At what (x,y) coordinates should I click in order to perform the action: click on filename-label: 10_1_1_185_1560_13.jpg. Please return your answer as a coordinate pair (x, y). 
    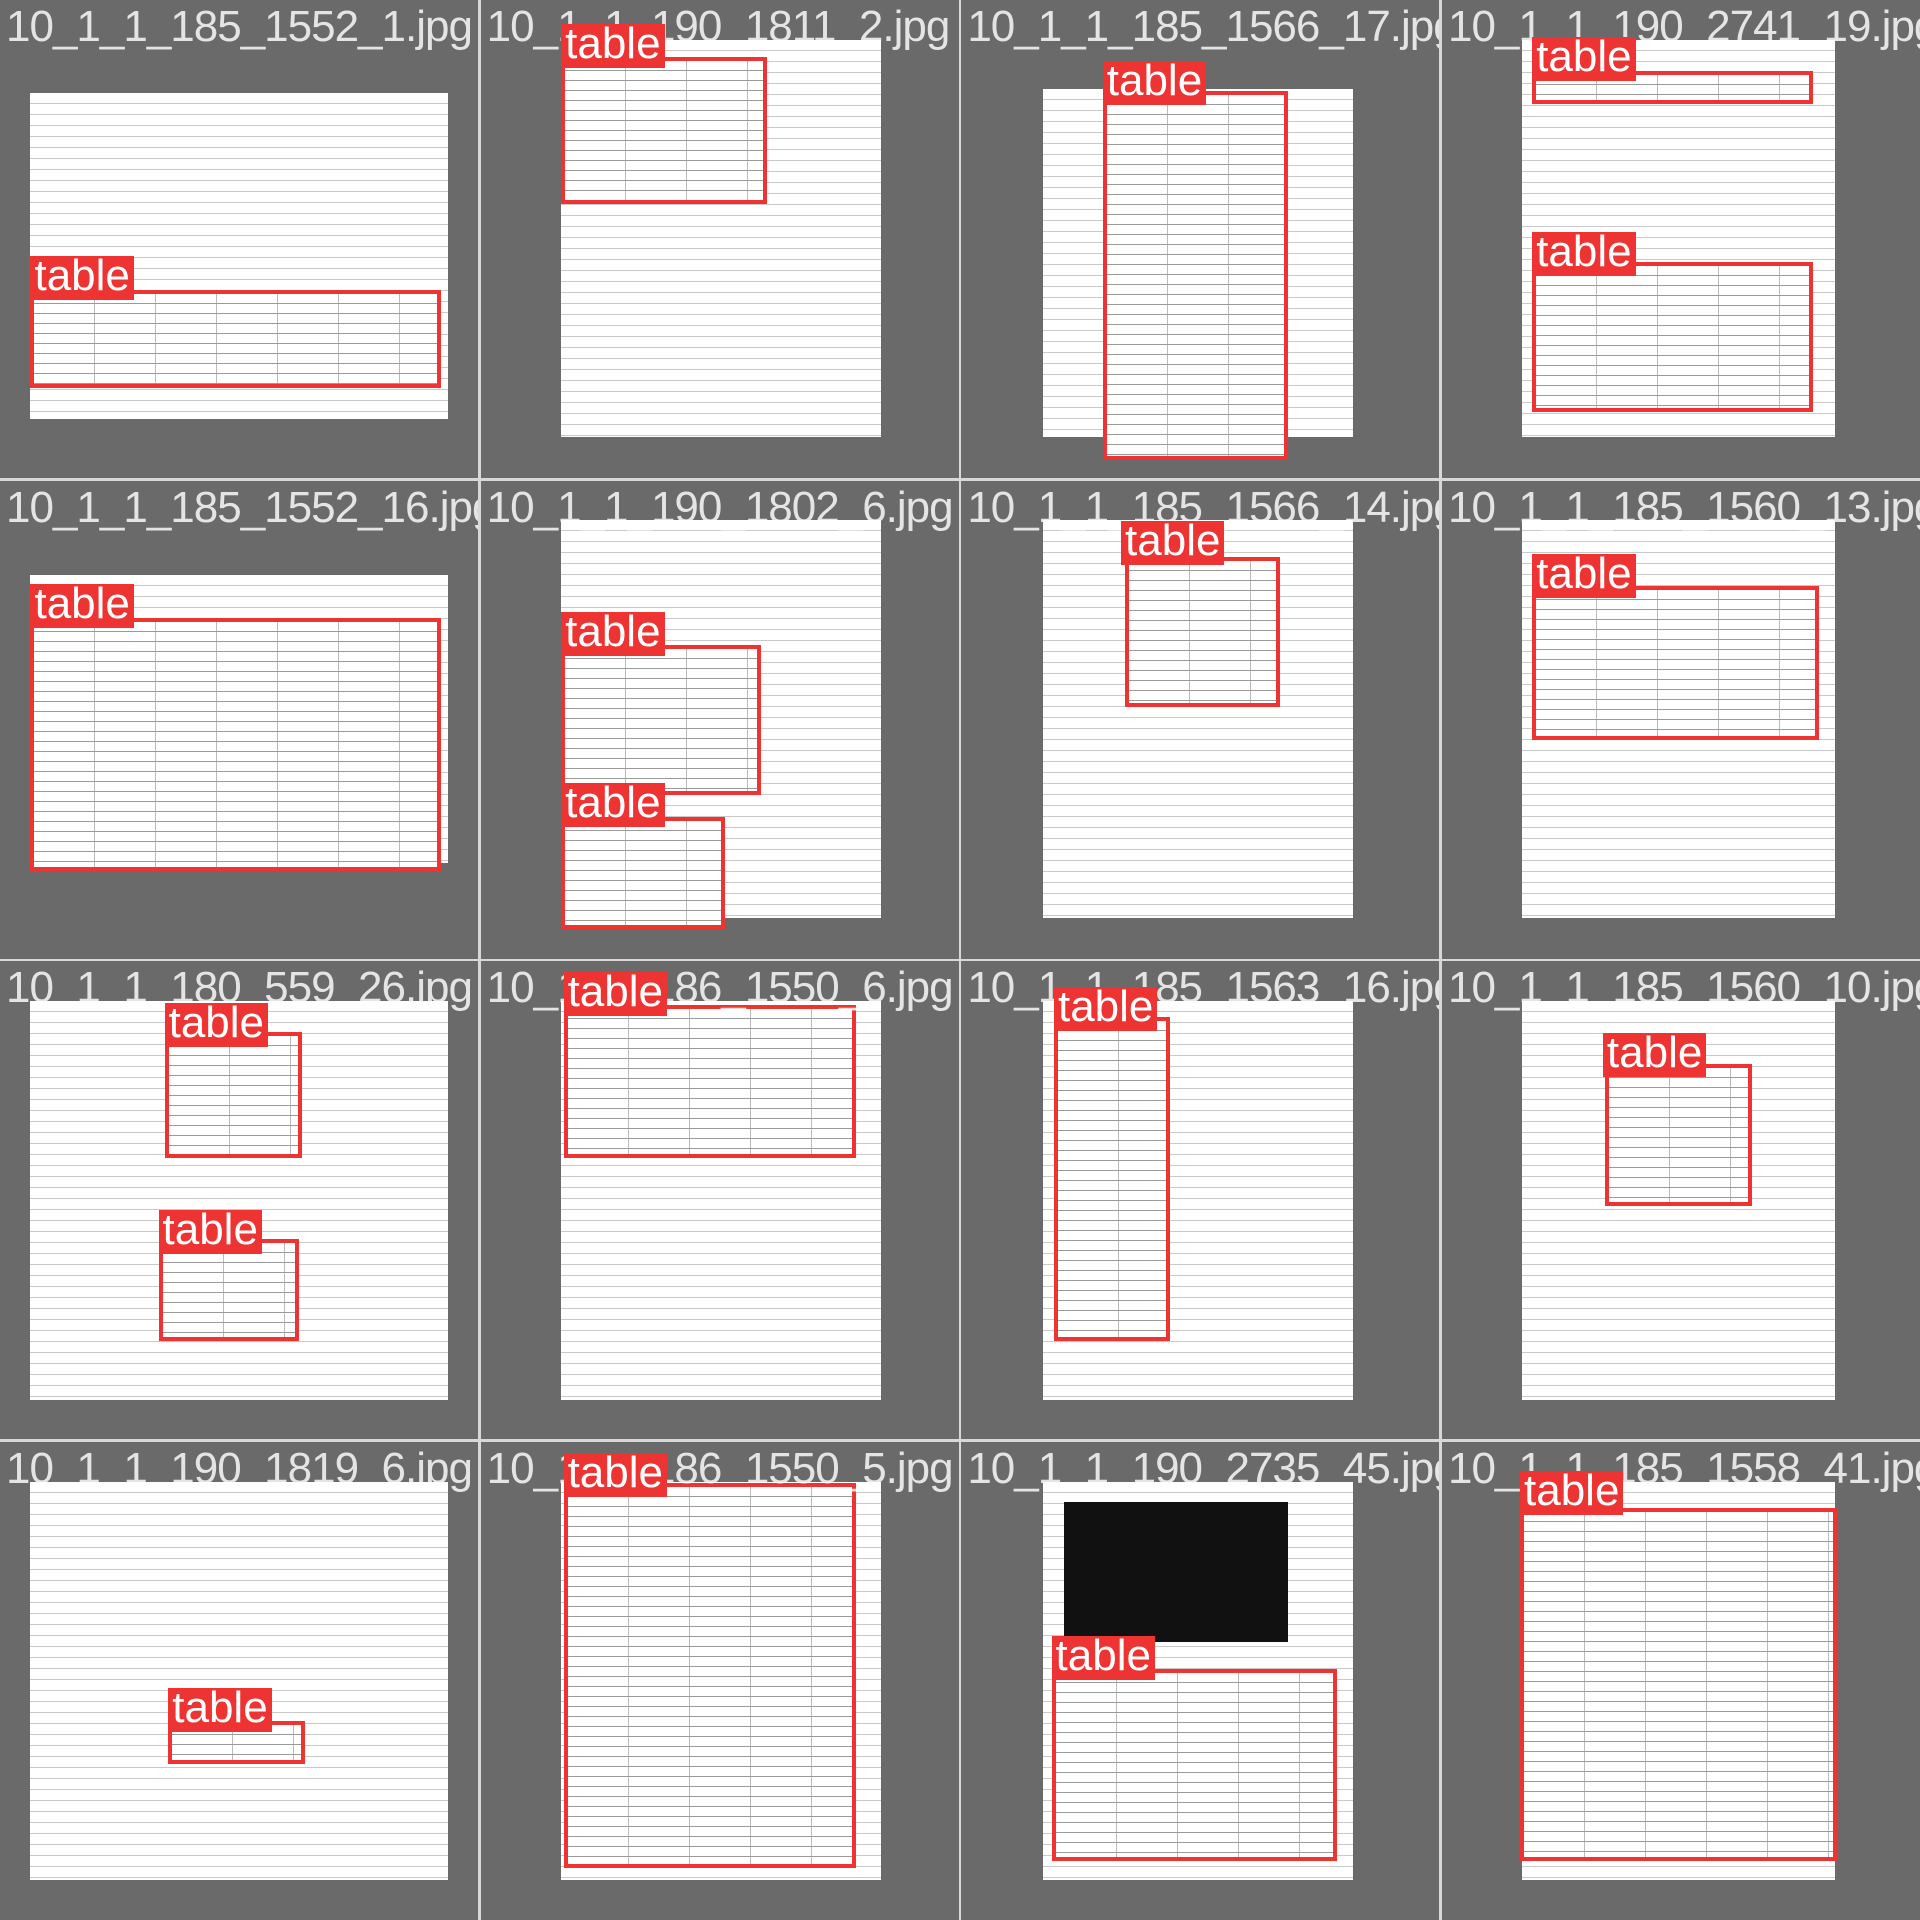
    Looking at the image, I should click on (1683, 507).